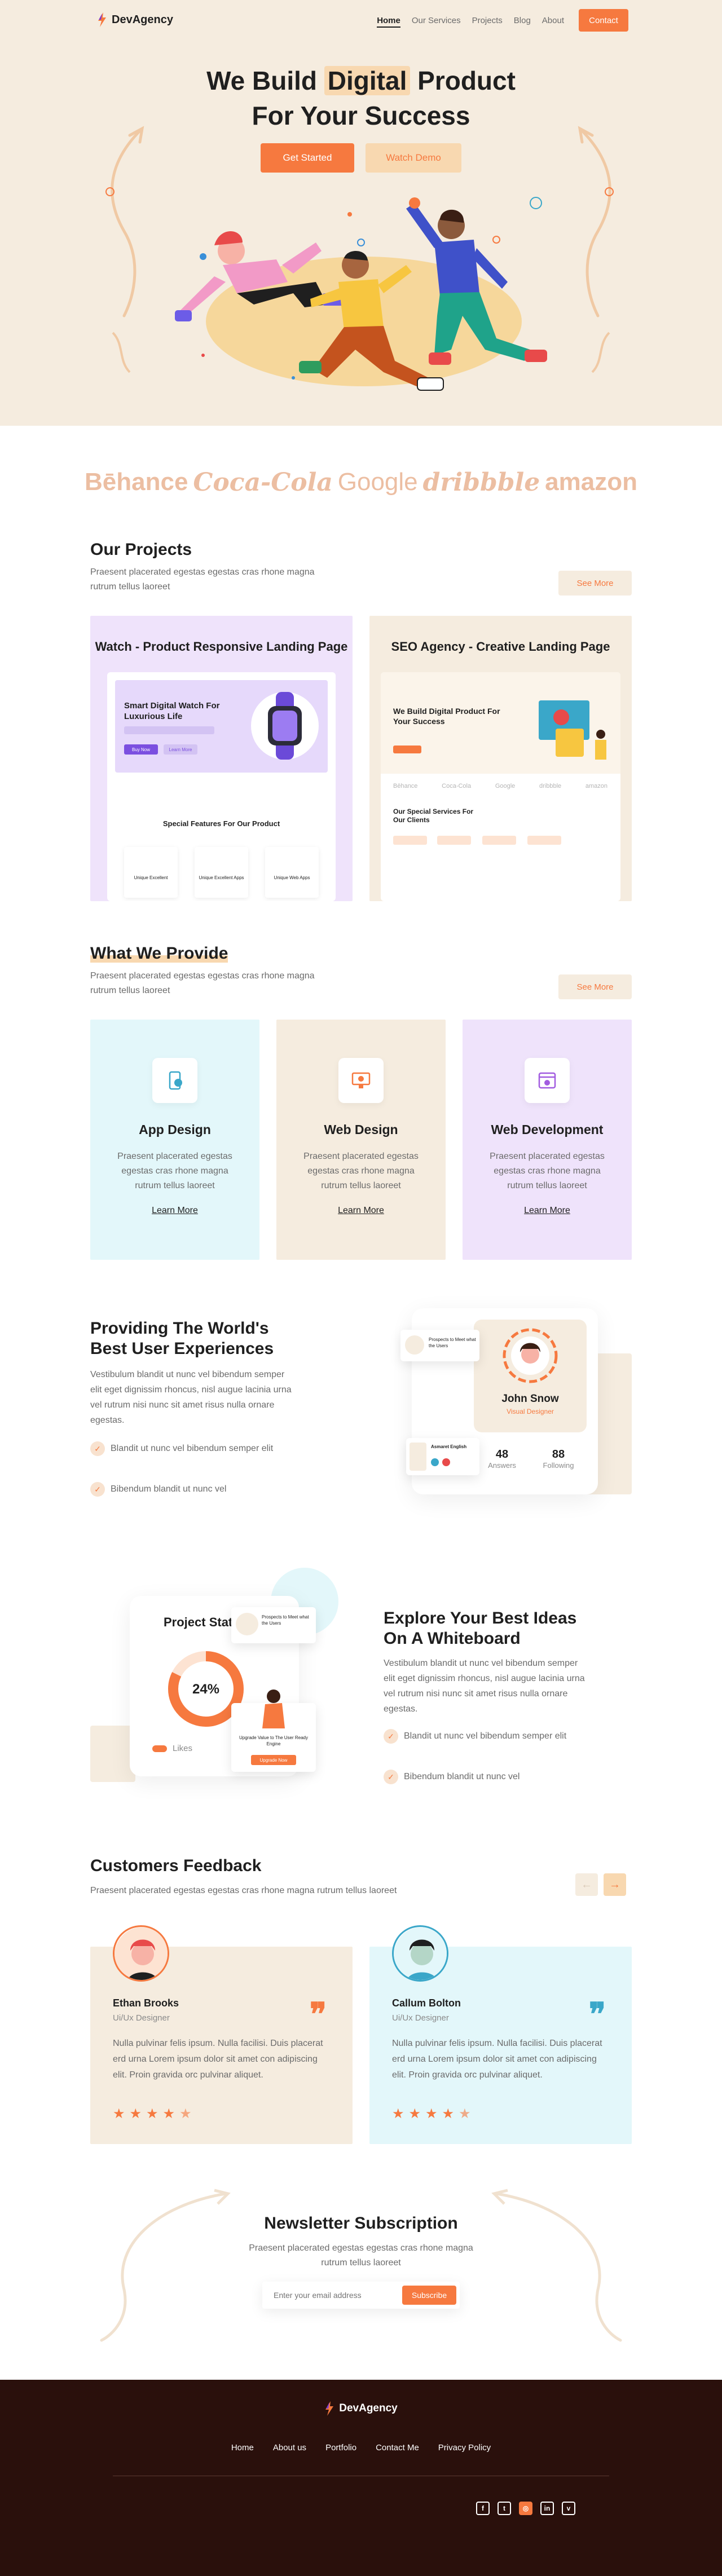 The width and height of the screenshot is (722, 2576). Describe the element at coordinates (436, 22) in the screenshot. I see `nav-our-services: Our Services` at that location.